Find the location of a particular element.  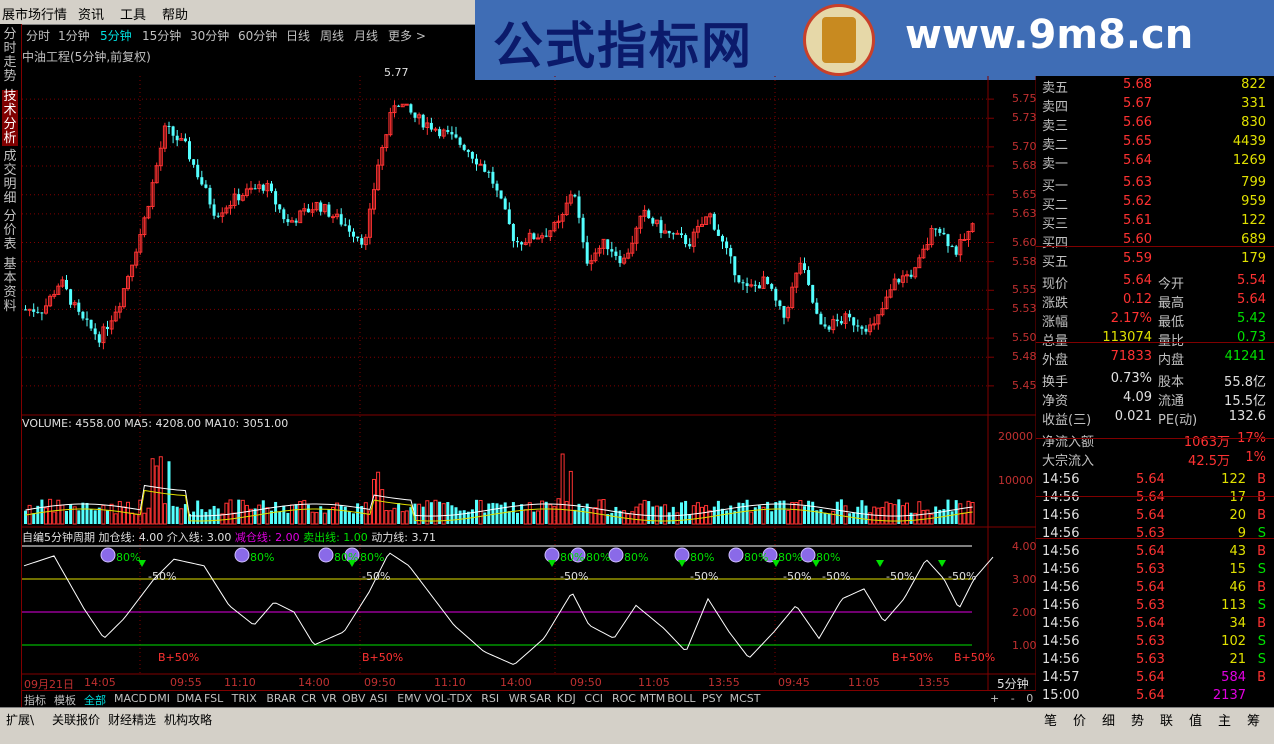

stat-value: 0.12 is located at coordinates (1137, 299).